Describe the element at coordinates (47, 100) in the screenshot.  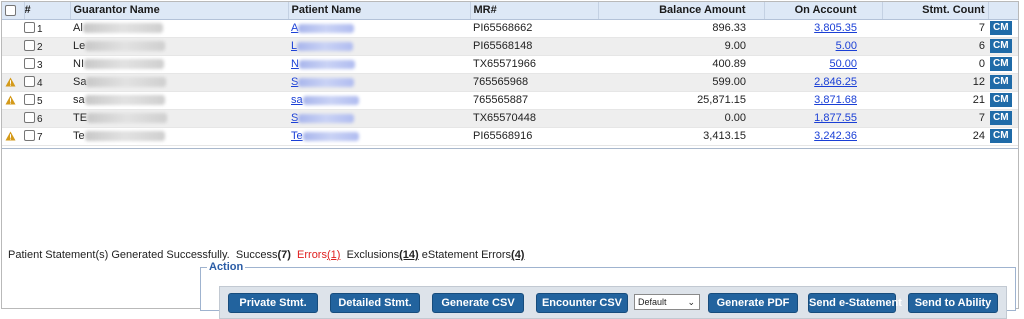
I see `select-cell: 5` at that location.